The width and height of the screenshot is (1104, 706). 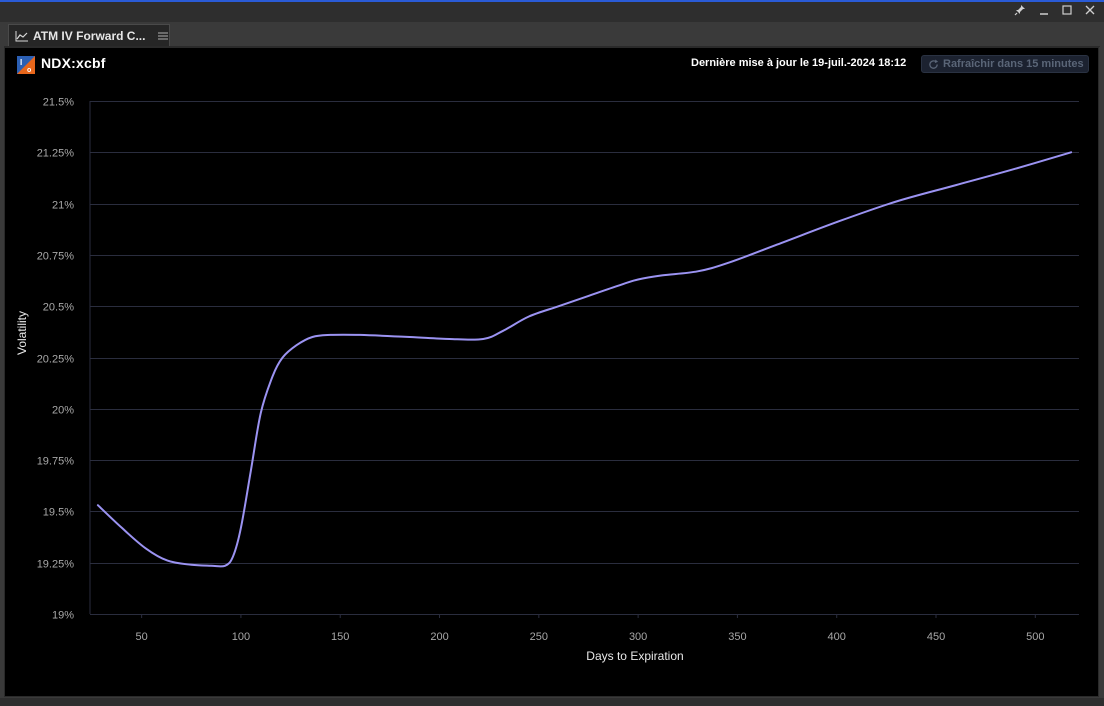 I want to click on y-tick-label: 19%, so click(x=63, y=616).